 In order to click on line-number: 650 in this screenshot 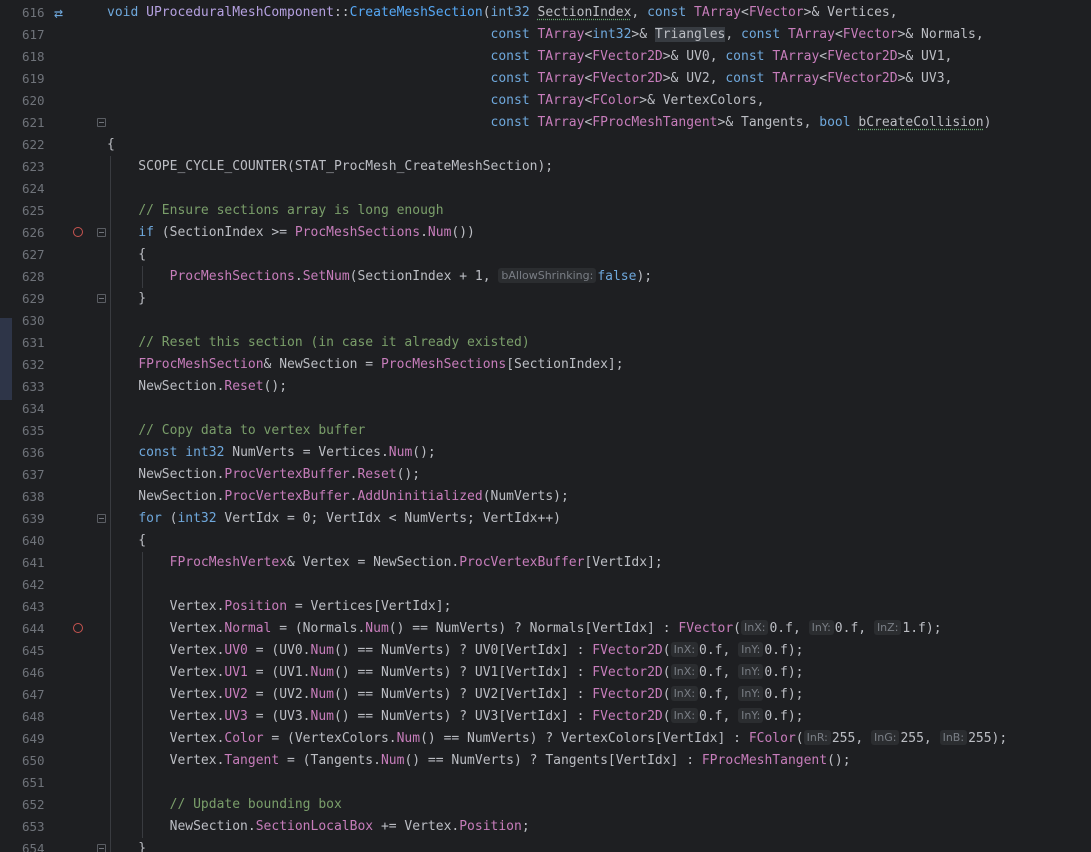, I will do `click(33, 760)`.